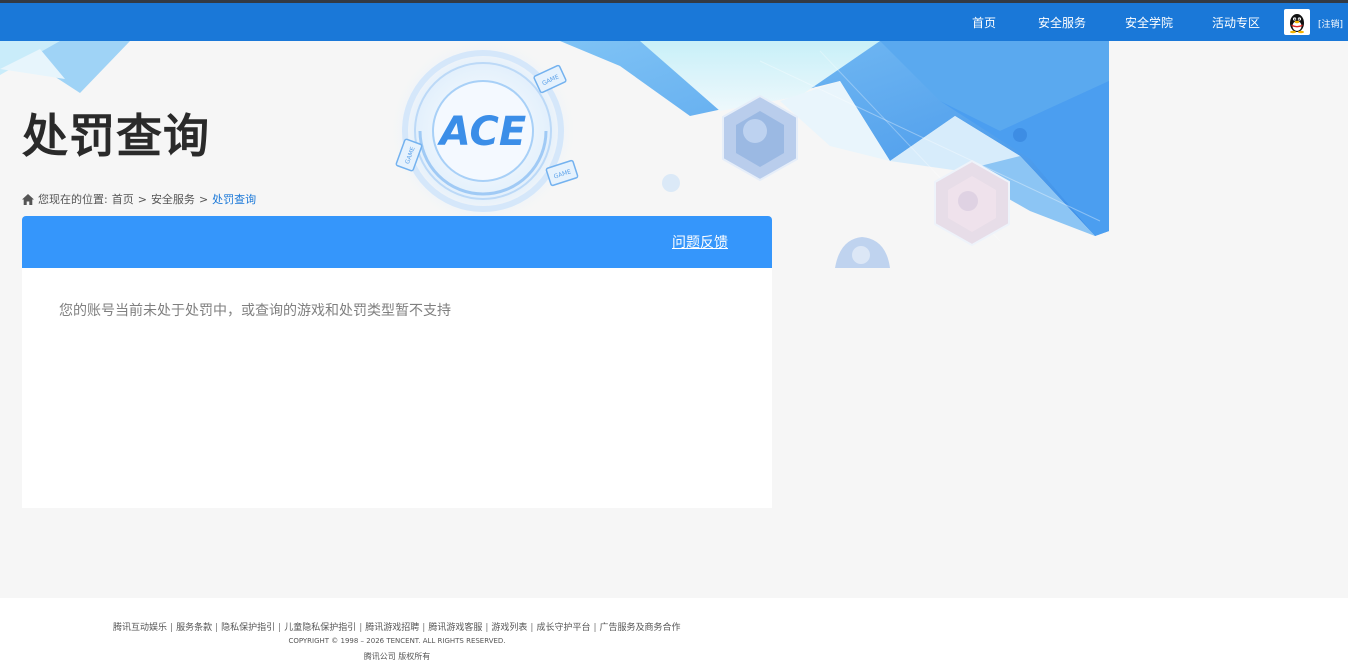 This screenshot has width=1348, height=663. Describe the element at coordinates (984, 22) in the screenshot. I see `nav-item-home: 首页` at that location.